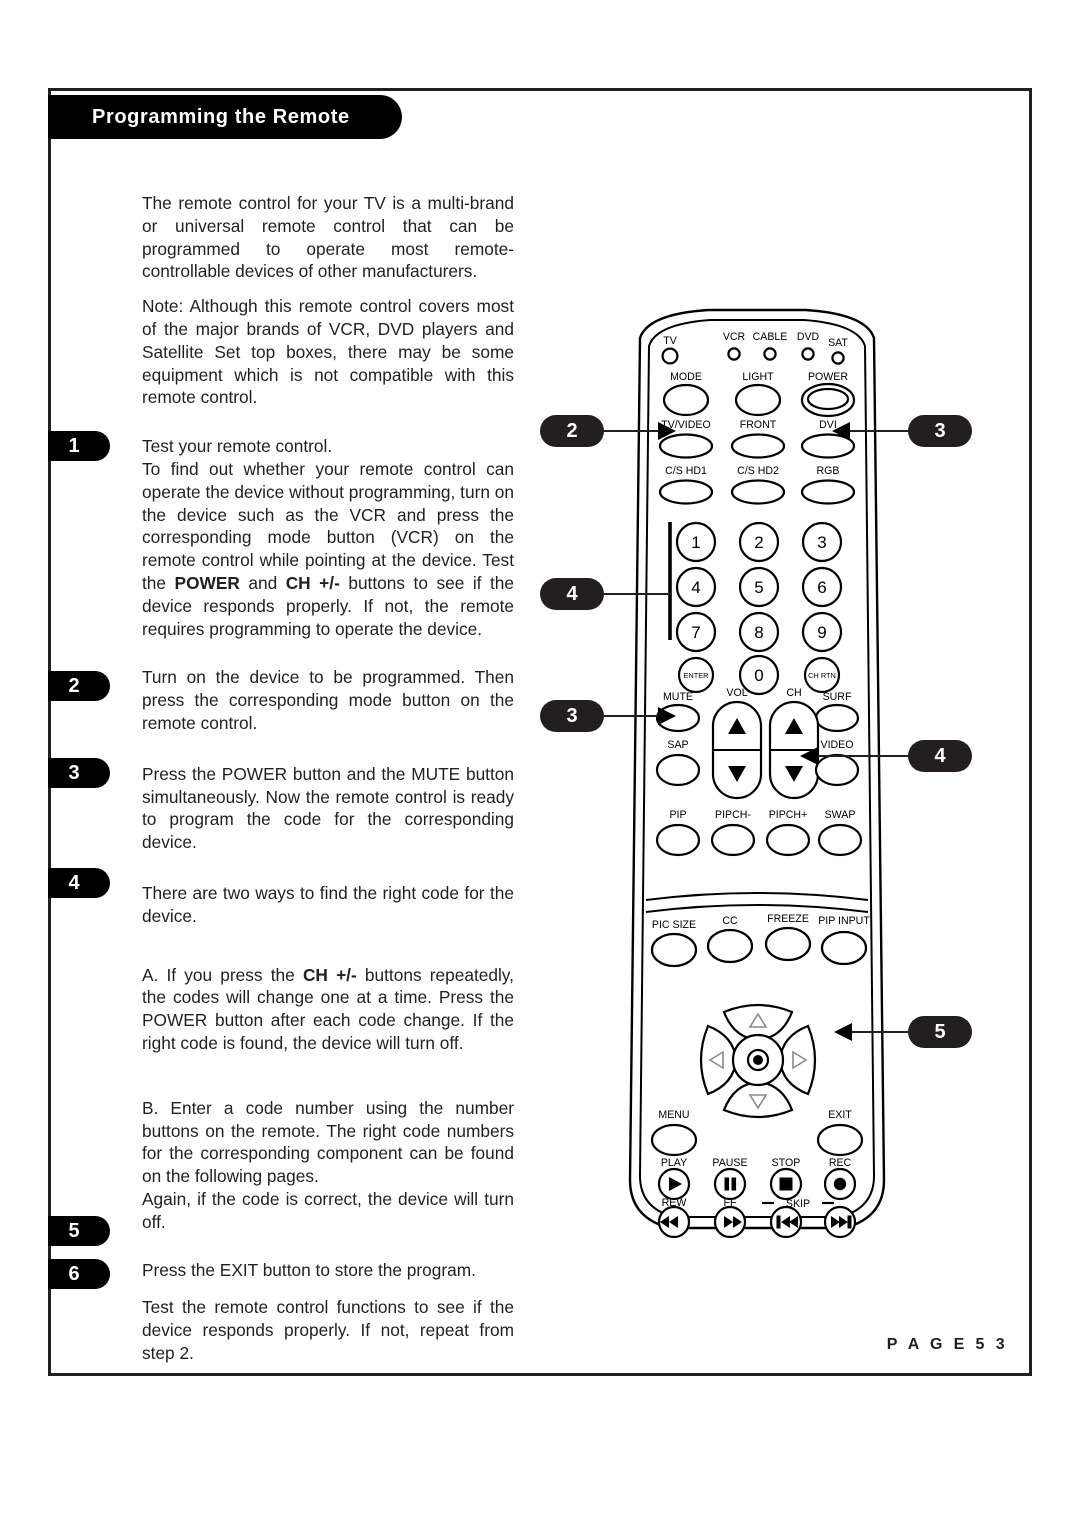  What do you see at coordinates (940, 1032) in the screenshot?
I see `callout-5-number: 5` at bounding box center [940, 1032].